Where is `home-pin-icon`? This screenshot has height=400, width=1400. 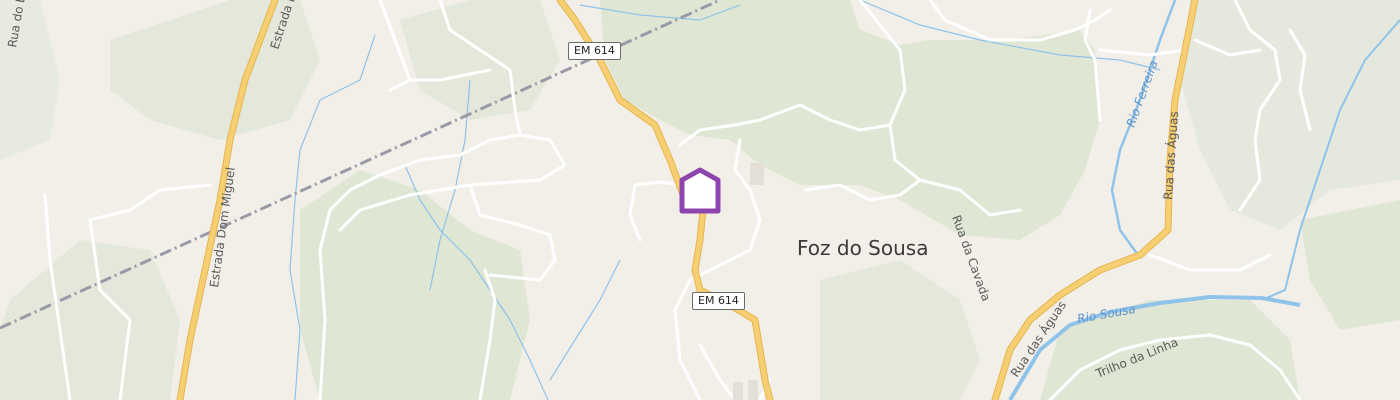
home-pin-icon is located at coordinates (700, 190).